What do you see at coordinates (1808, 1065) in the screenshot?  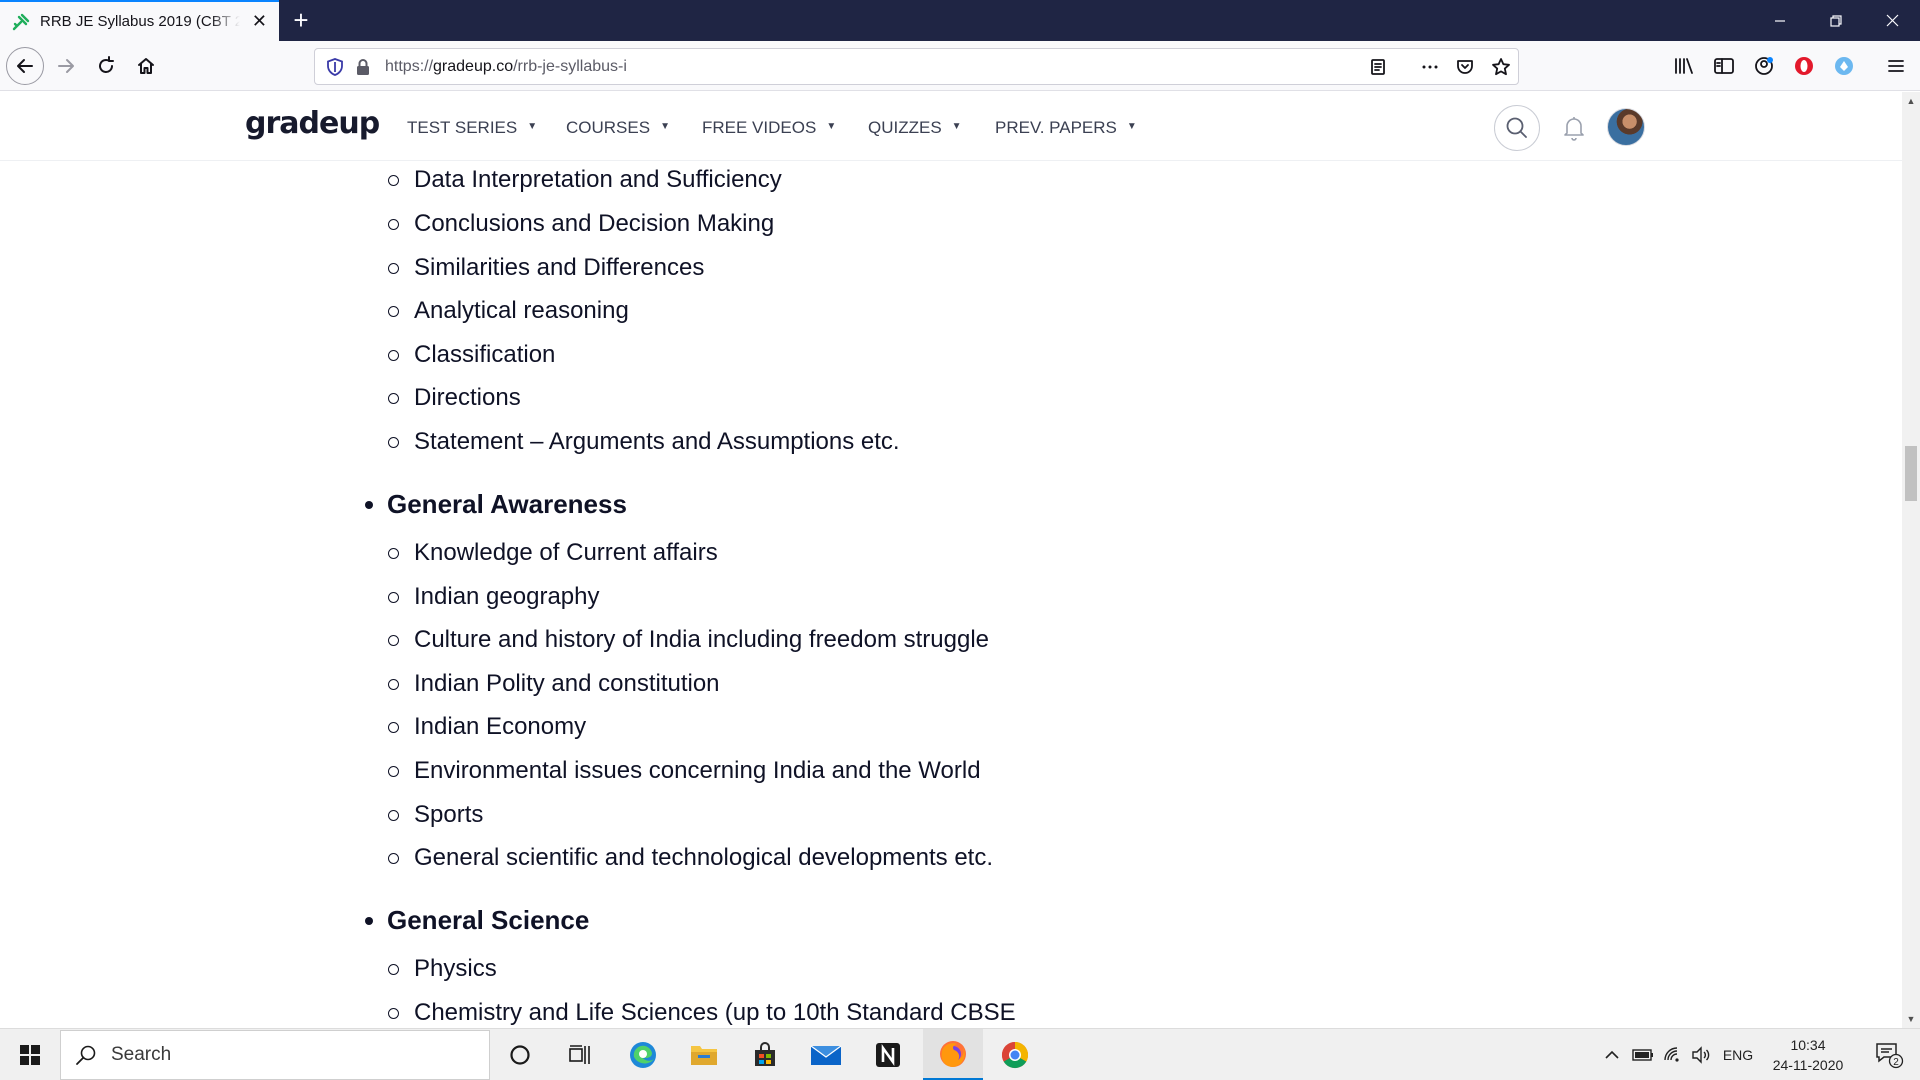 I see `clock-date: 24-11-2020` at bounding box center [1808, 1065].